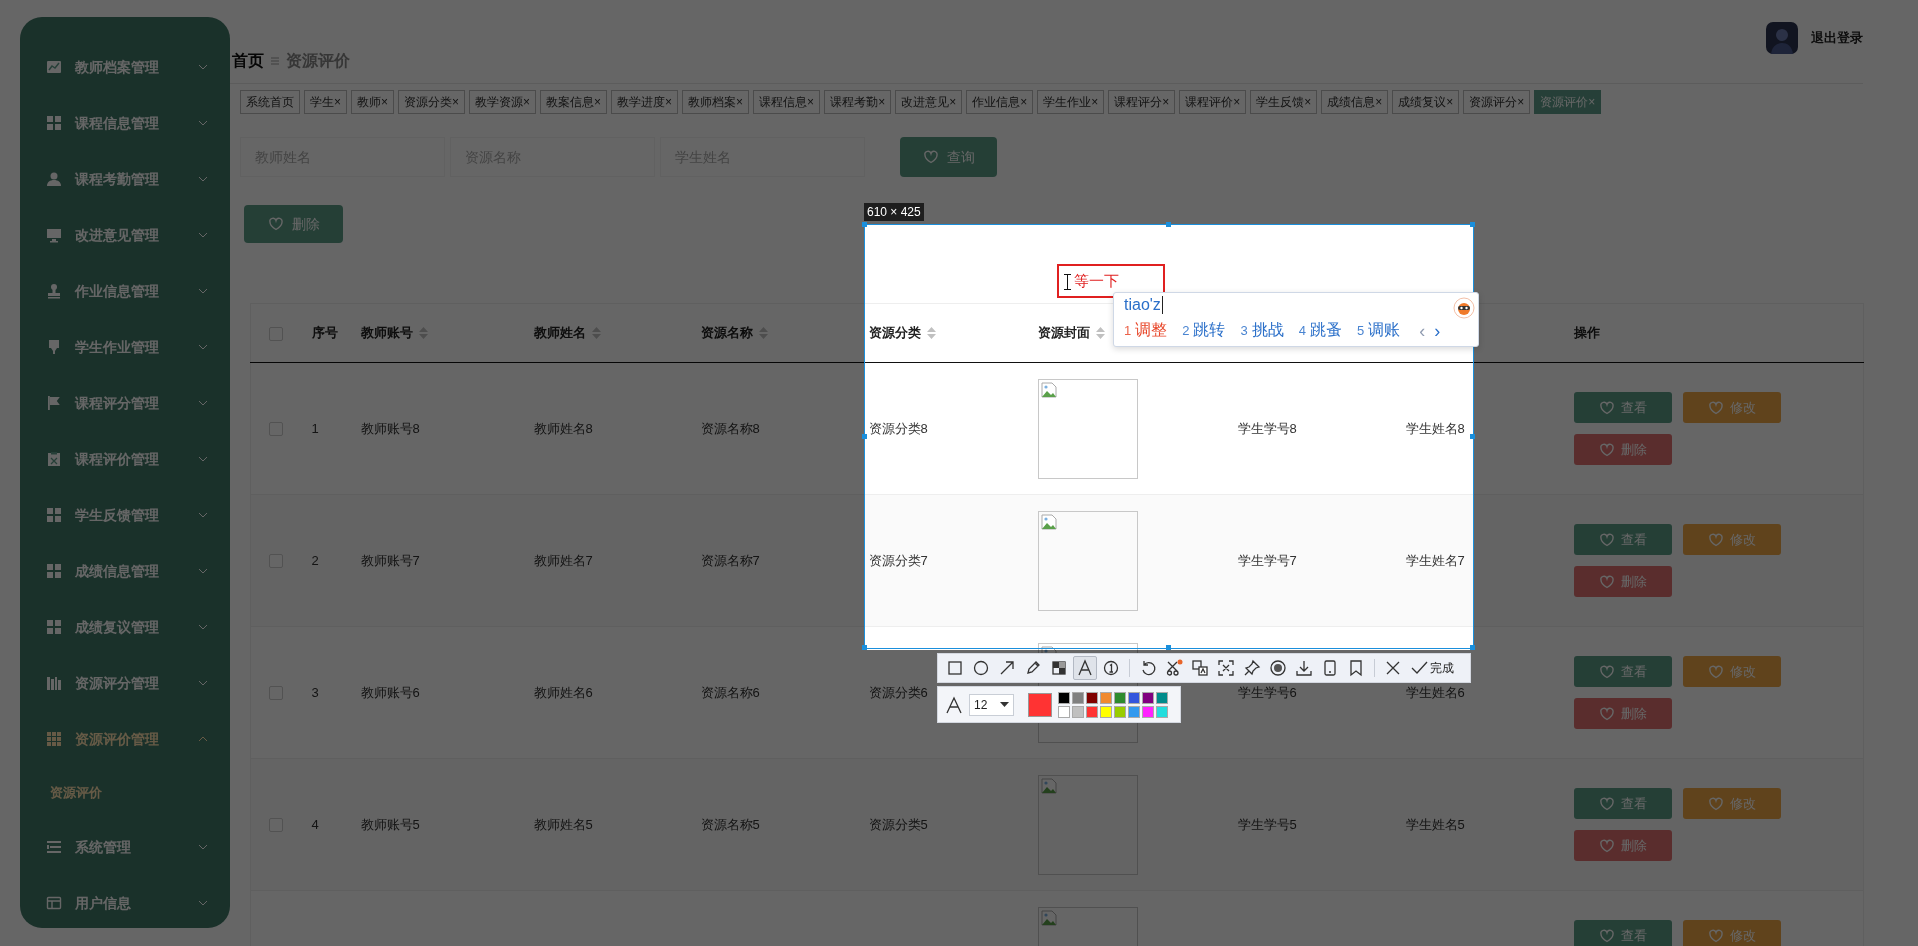  What do you see at coordinates (1142, 305) in the screenshot?
I see `ime-input-text: tiao'z` at bounding box center [1142, 305].